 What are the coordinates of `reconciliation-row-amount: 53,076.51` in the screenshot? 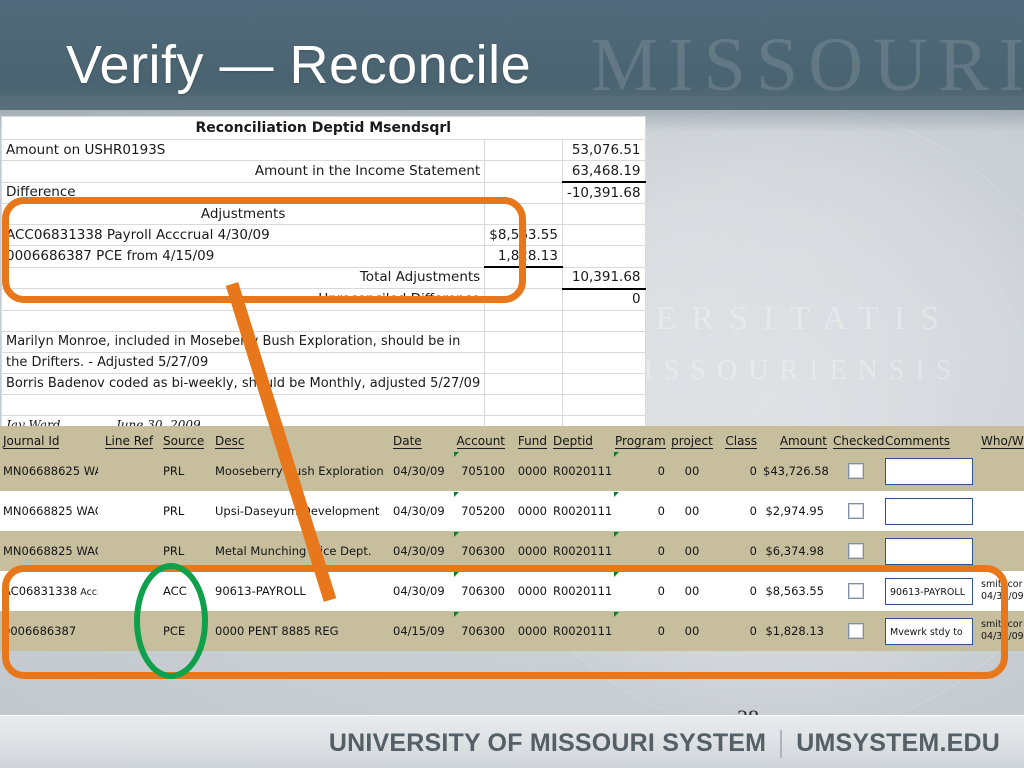 It's located at (603, 150).